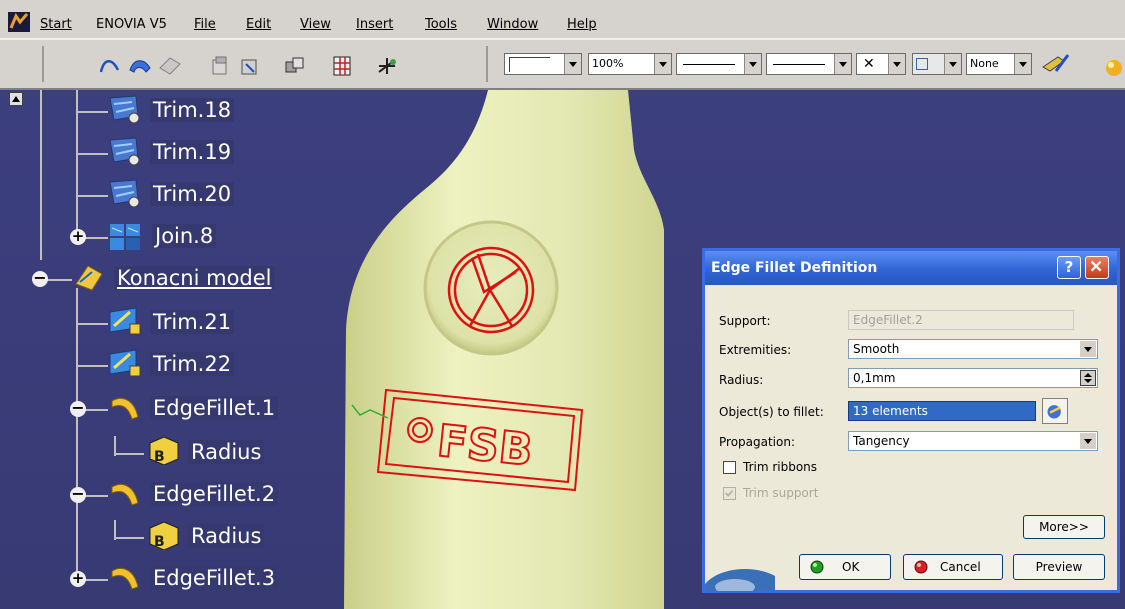  Describe the element at coordinates (771, 412) in the screenshot. I see `objects-label: Object(s) to fillet:` at that location.